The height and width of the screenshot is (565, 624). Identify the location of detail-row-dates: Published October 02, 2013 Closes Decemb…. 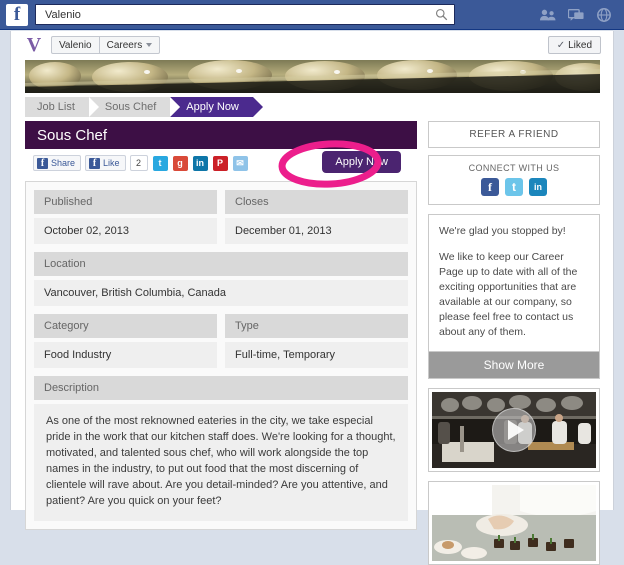
(221, 221).